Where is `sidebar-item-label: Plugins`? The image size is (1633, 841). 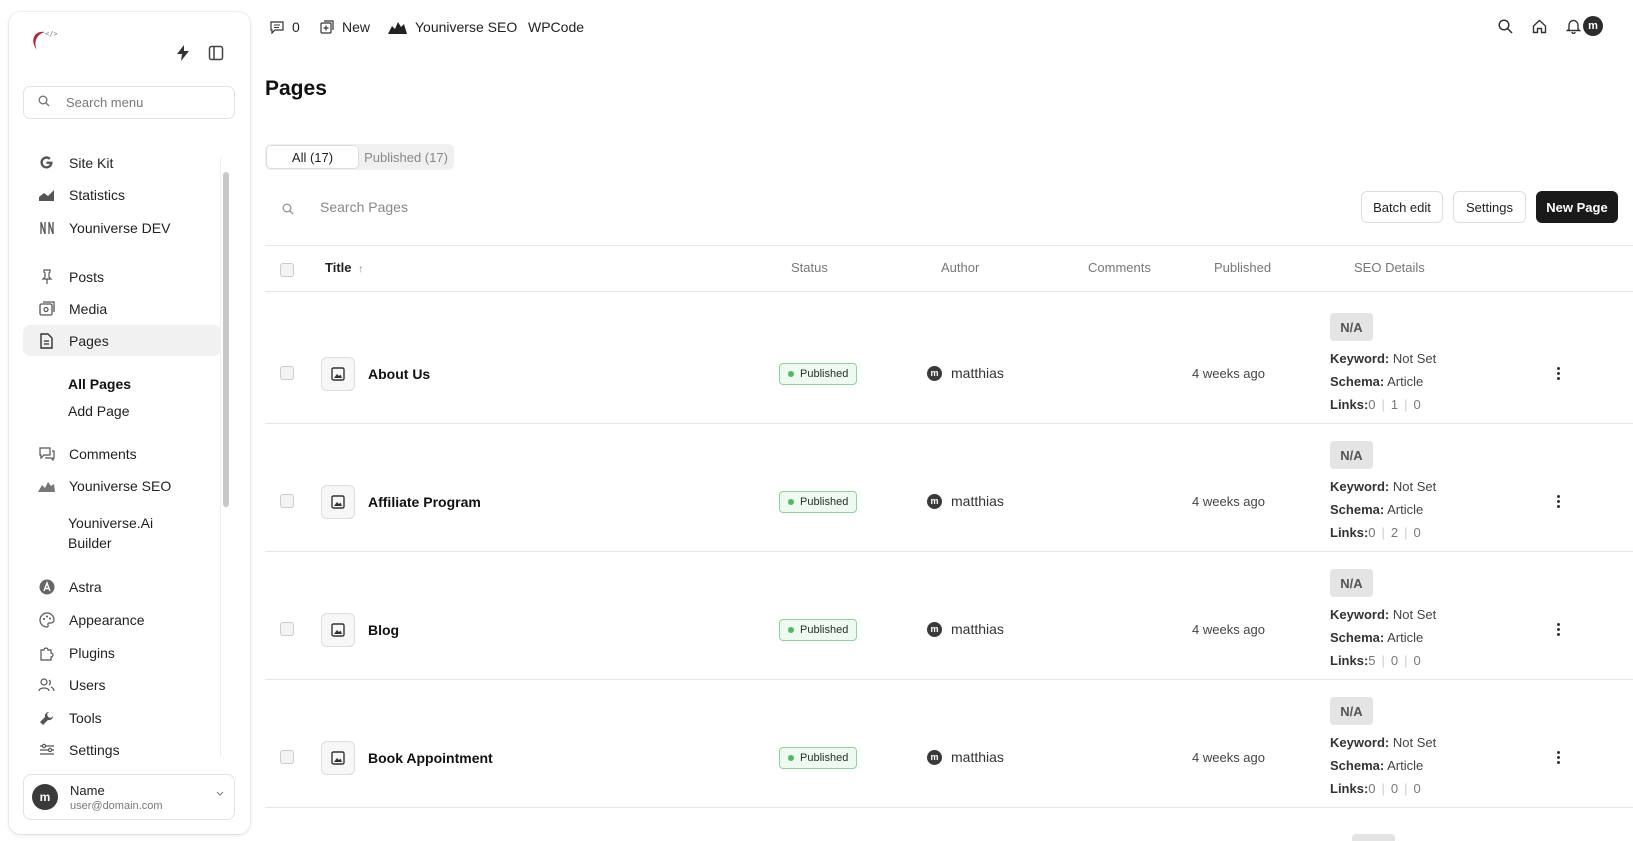 sidebar-item-label: Plugins is located at coordinates (92, 652).